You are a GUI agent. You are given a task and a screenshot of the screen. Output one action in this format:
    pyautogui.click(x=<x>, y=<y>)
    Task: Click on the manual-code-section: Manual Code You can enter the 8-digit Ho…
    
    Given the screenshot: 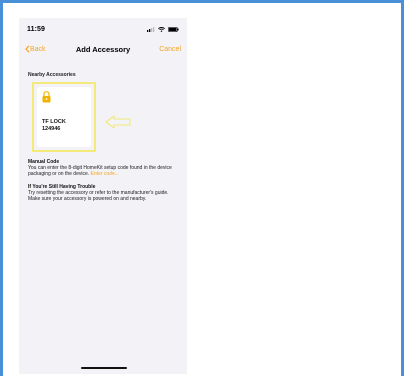 What is the action you would take?
    pyautogui.click(x=107, y=168)
    